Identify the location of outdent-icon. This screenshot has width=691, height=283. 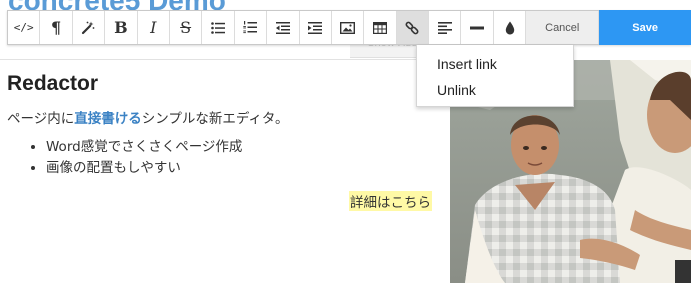
(282, 27).